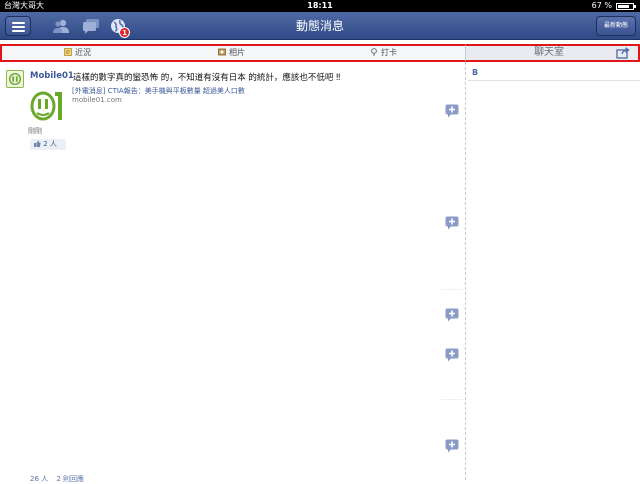 The image size is (640, 484). I want to click on post-author: Mobile01, so click(52, 76).